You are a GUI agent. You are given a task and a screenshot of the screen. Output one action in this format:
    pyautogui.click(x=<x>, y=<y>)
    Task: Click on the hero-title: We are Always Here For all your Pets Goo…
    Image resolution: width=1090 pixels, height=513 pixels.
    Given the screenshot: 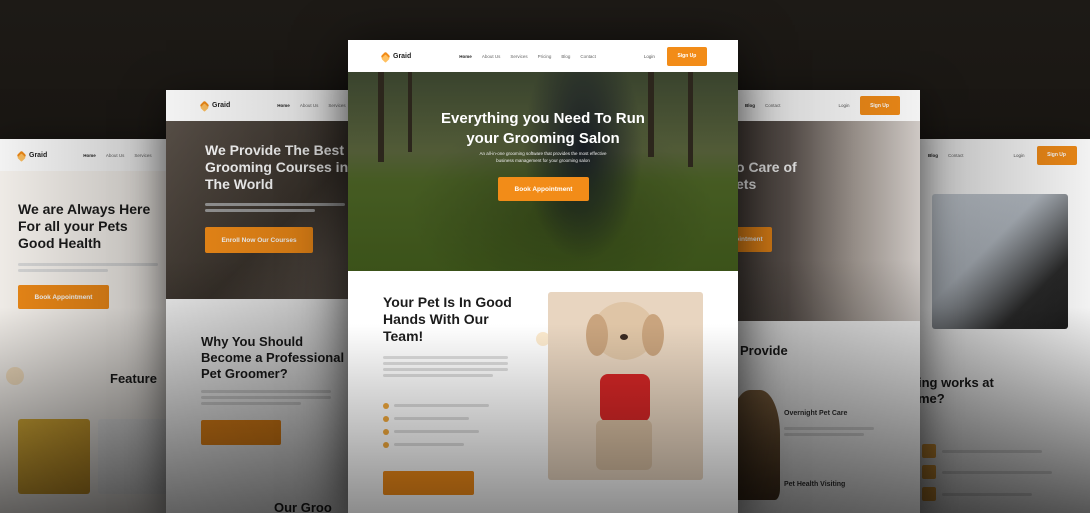 What is the action you would take?
    pyautogui.click(x=84, y=226)
    